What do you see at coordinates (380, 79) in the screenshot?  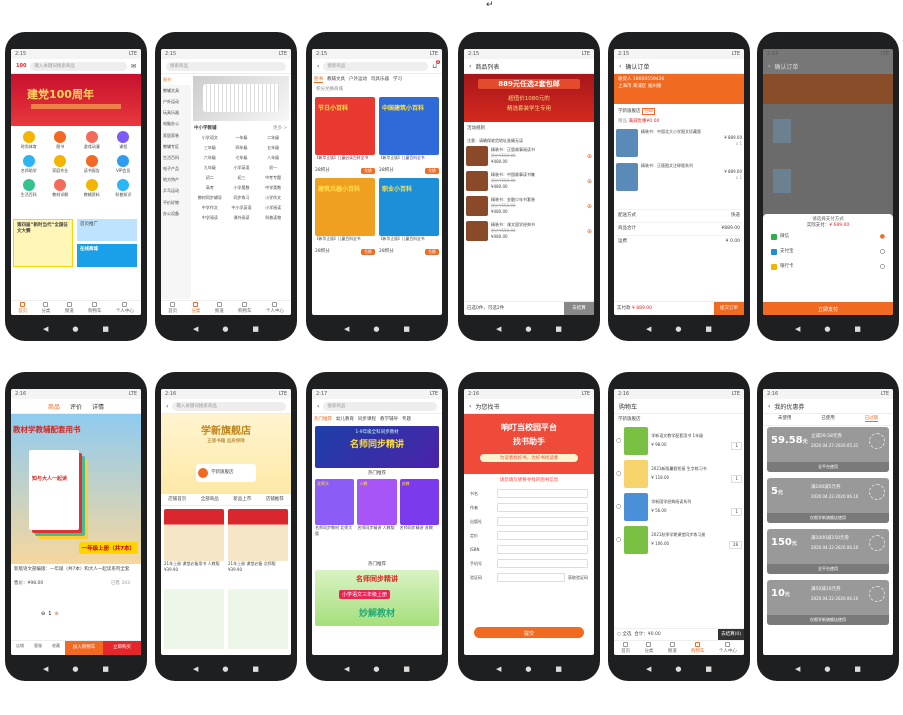 I see `tab-3: 玩具乐器` at bounding box center [380, 79].